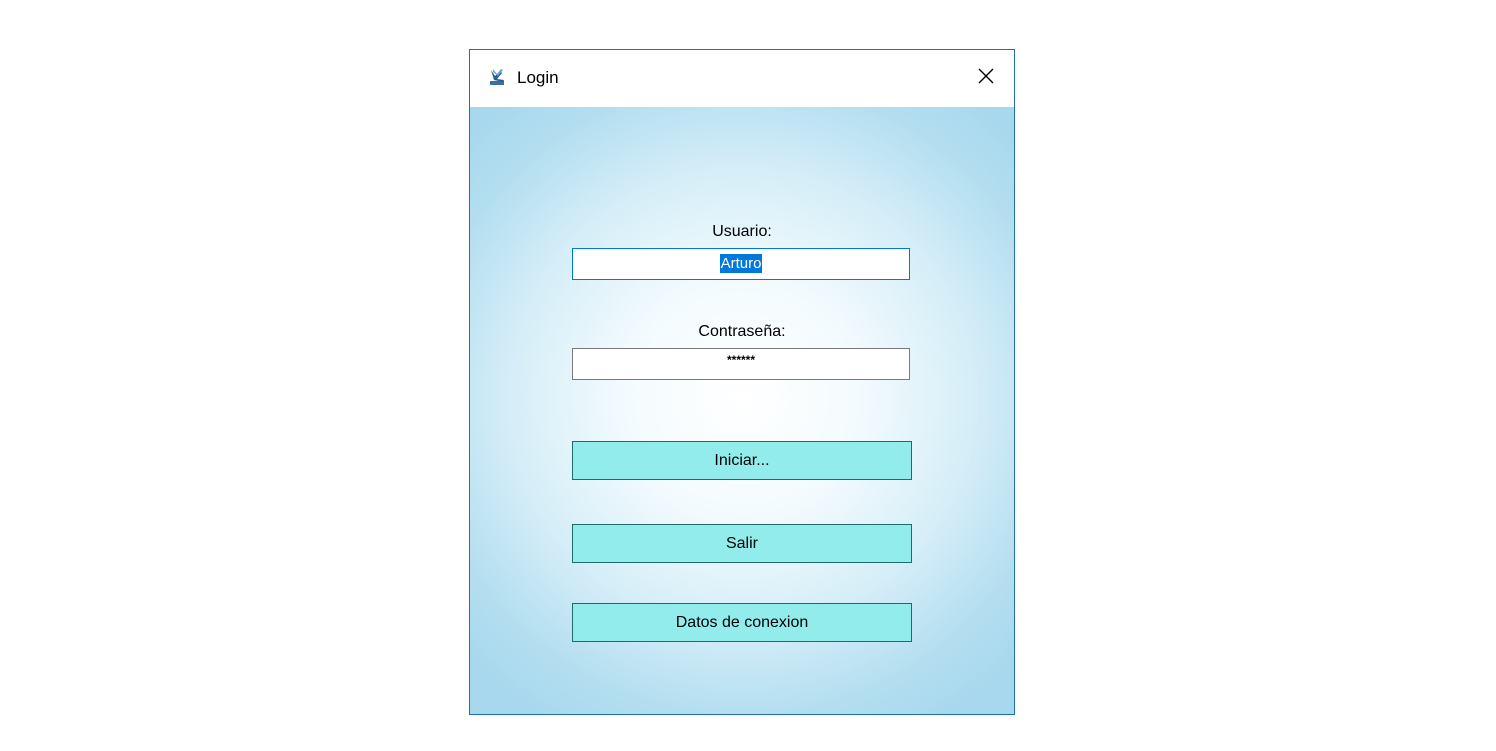  I want to click on close-icon, so click(986, 78).